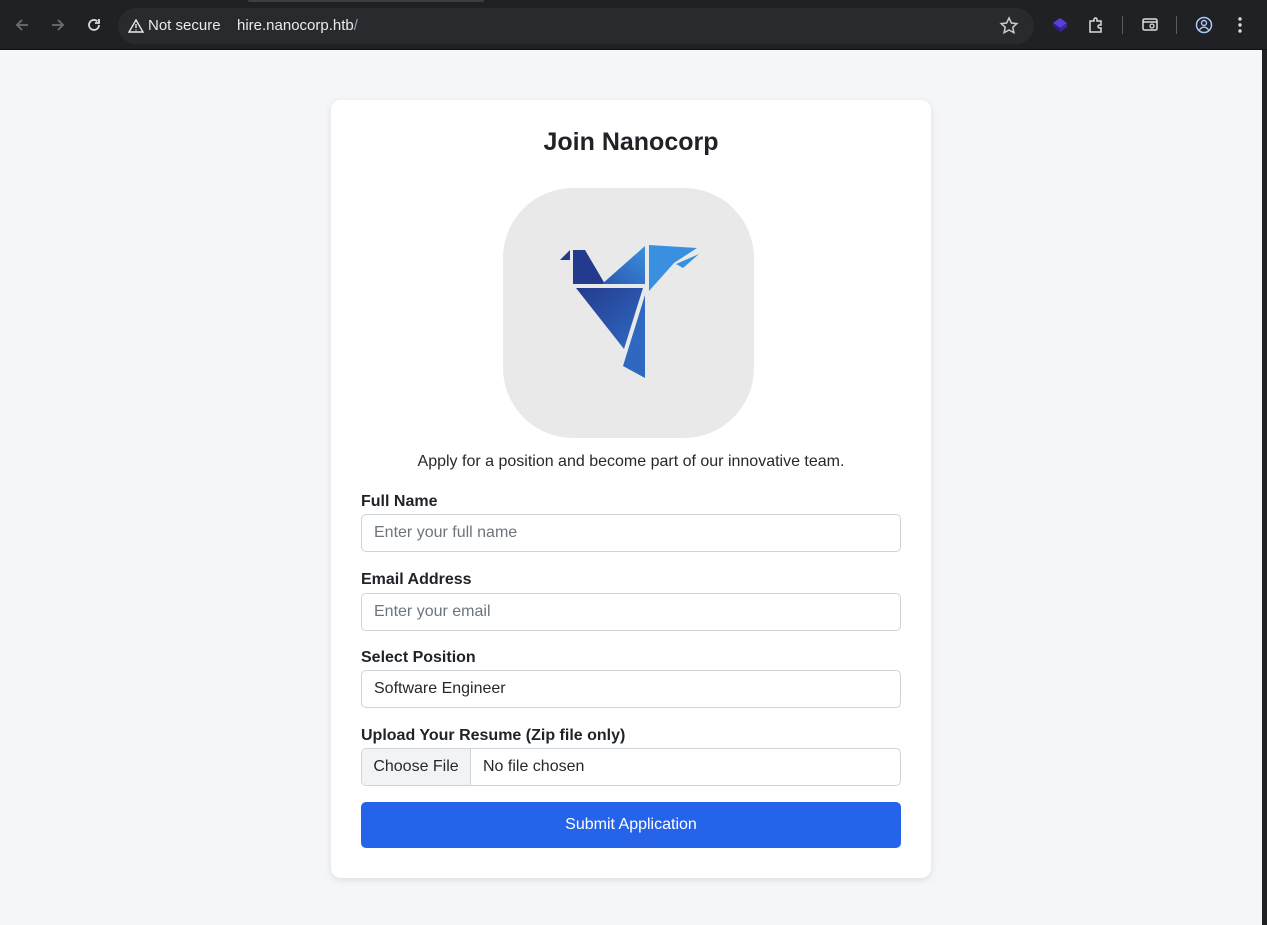 This screenshot has height=925, width=1267. Describe the element at coordinates (631, 825) in the screenshot. I see `submit-application-button: Submit Application` at that location.